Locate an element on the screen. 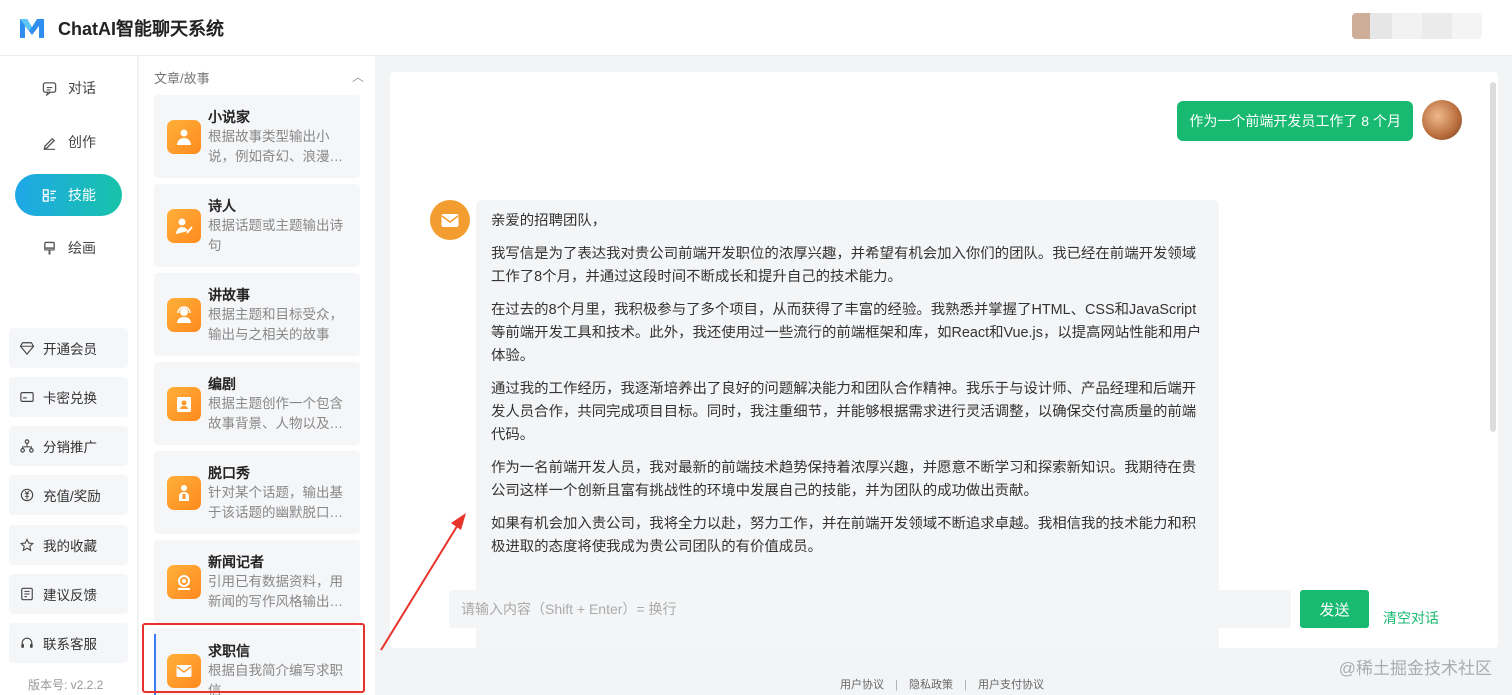  share-icon is located at coordinates (27, 446).